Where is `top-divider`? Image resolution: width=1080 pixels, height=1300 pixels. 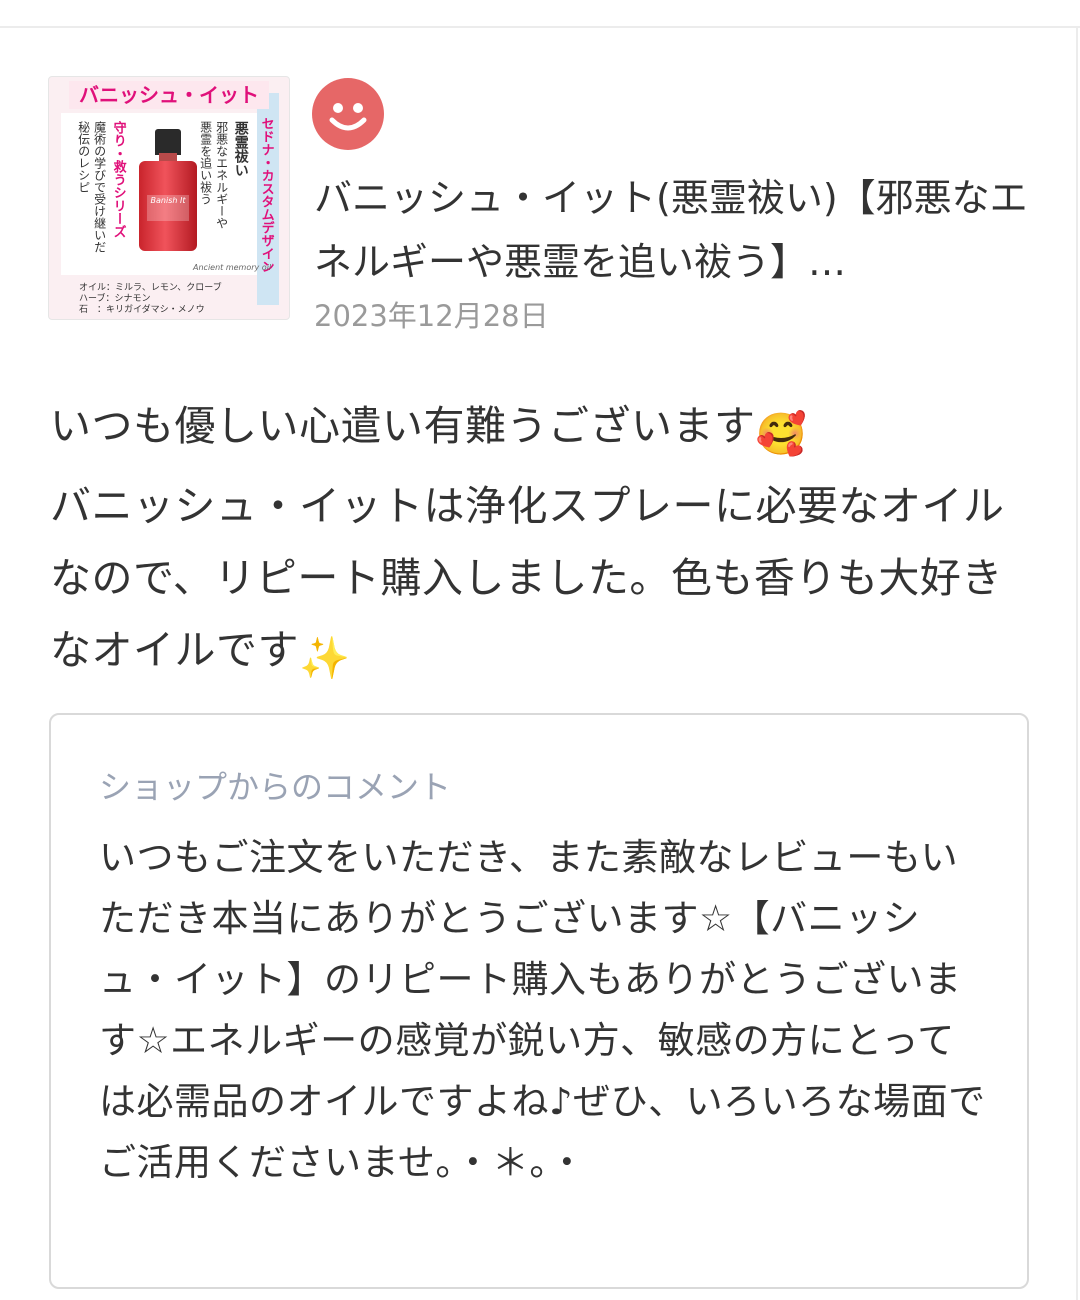
top-divider is located at coordinates (540, 27).